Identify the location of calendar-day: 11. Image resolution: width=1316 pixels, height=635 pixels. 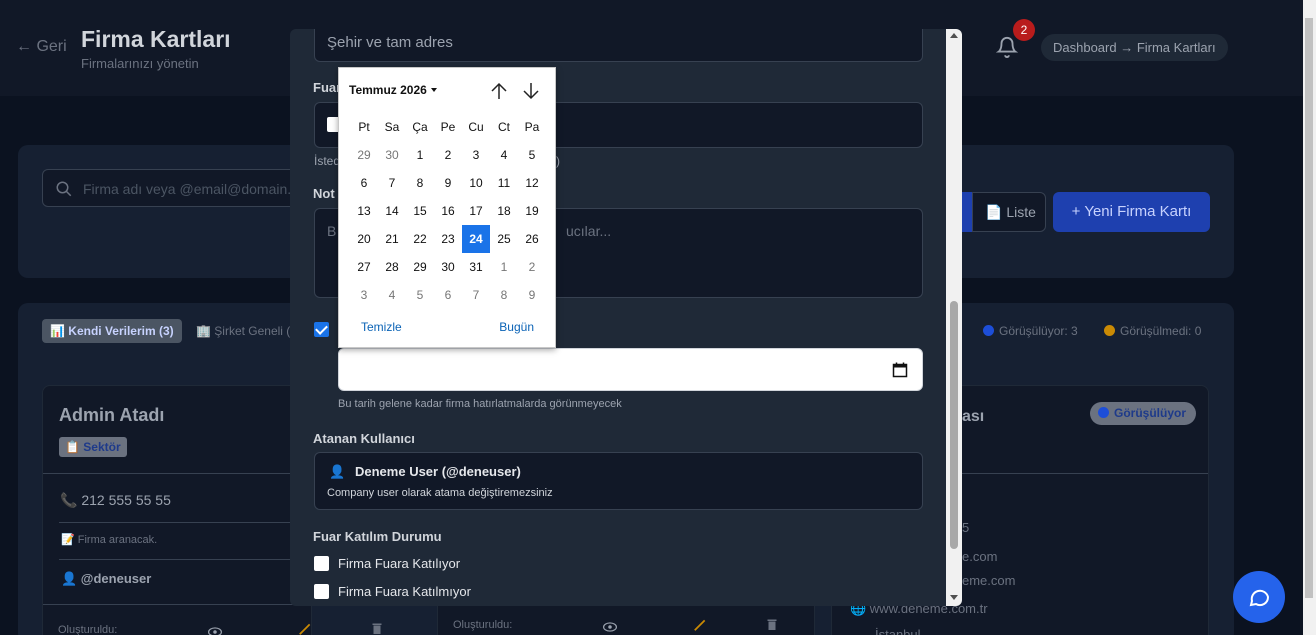
(504, 183).